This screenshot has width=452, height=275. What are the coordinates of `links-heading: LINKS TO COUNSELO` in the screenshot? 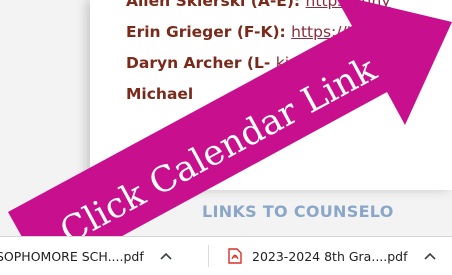 It's located at (298, 211).